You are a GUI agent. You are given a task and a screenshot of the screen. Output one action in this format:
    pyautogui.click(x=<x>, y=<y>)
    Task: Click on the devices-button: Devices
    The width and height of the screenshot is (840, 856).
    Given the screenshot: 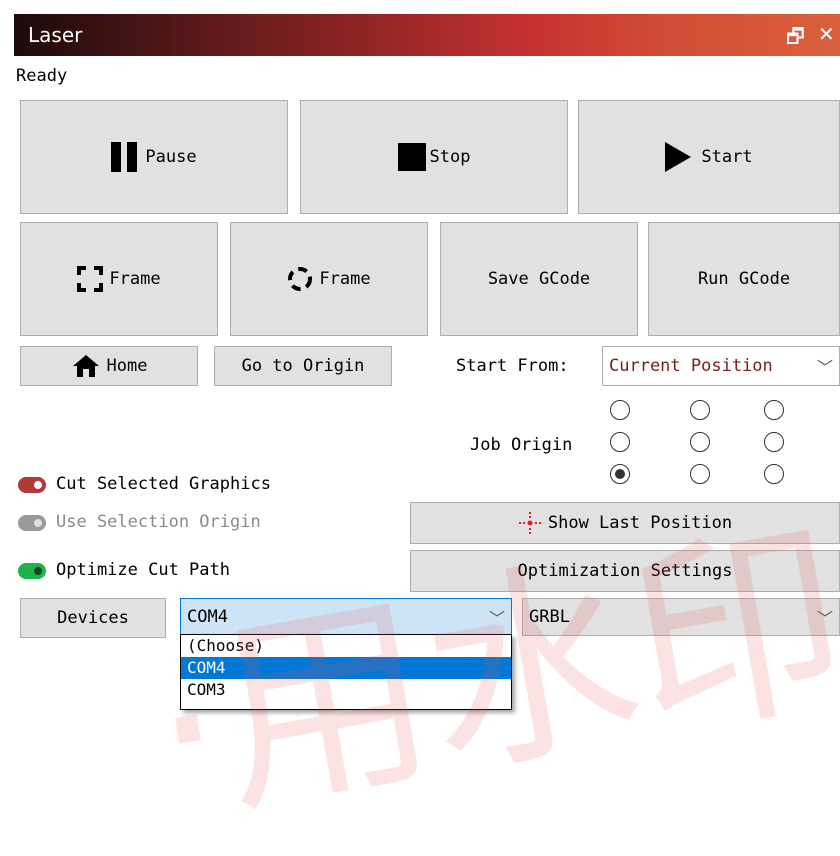 What is the action you would take?
    pyautogui.click(x=93, y=618)
    